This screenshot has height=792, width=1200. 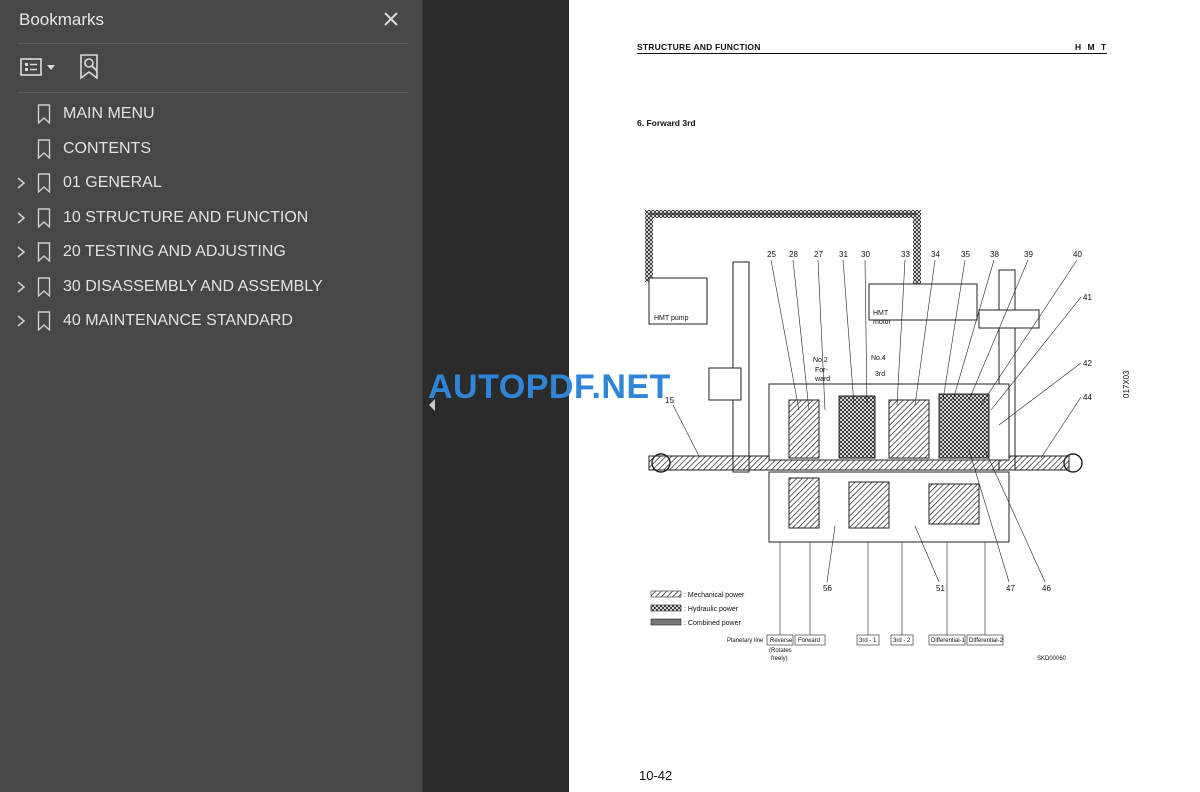 I want to click on section-title: 6. Forward 3rd, so click(x=666, y=123).